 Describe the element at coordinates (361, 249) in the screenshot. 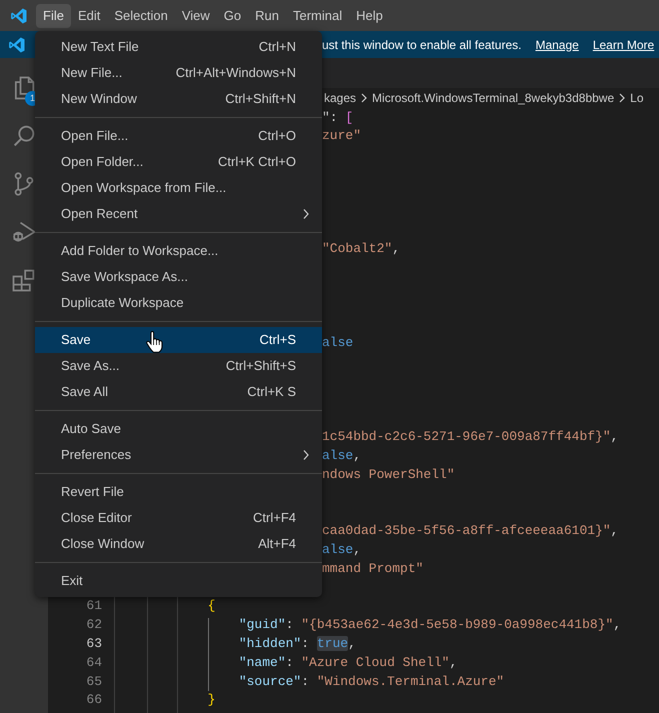

I see `code-line: "Cobalt2",` at that location.